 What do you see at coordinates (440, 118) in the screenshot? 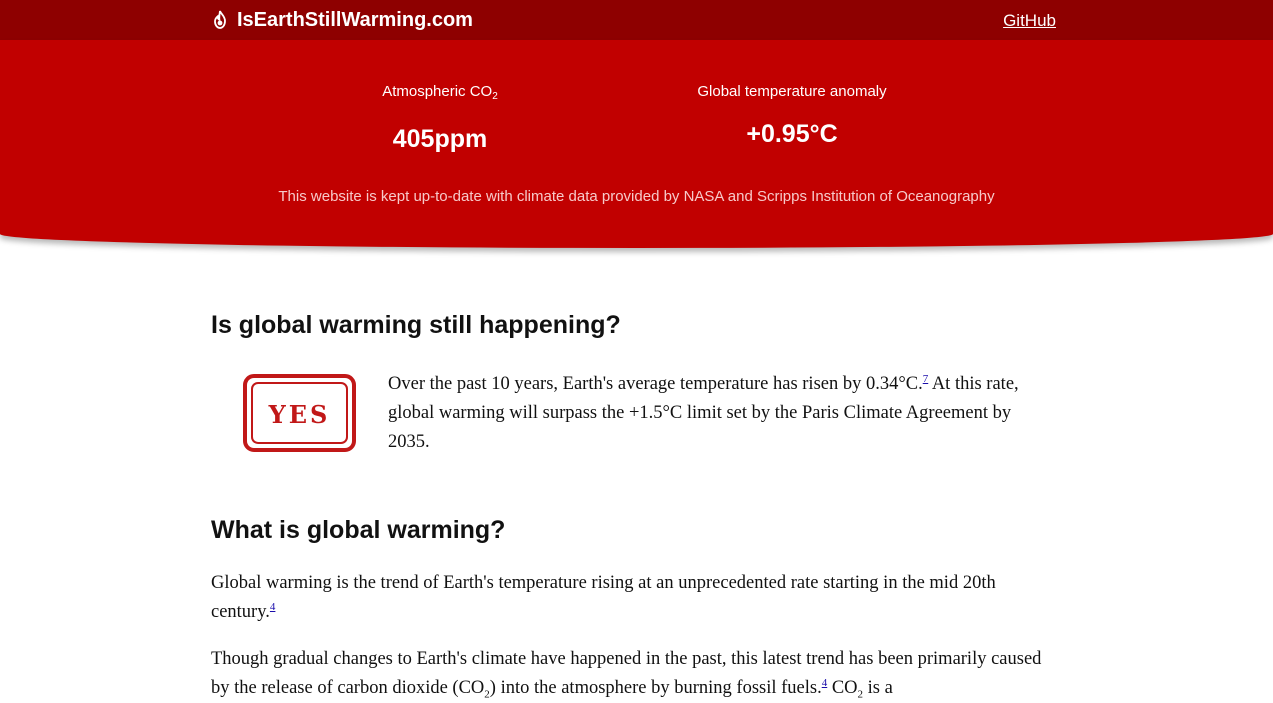
I see `co2-stat: Atmospheric CO2 405ppm` at bounding box center [440, 118].